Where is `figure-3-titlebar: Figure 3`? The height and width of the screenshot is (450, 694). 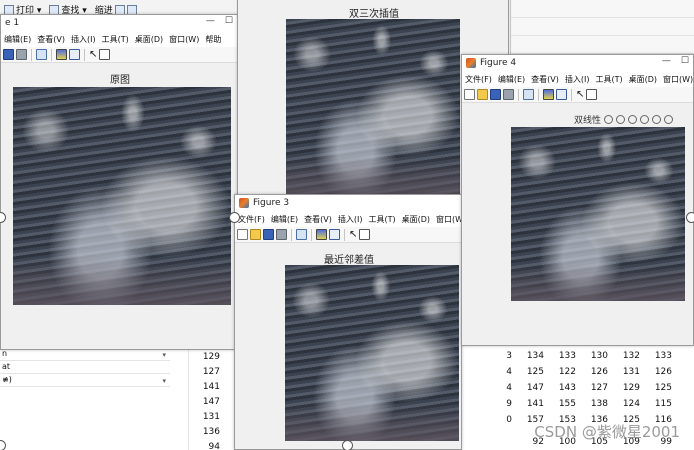 figure-3-titlebar: Figure 3 is located at coordinates (348, 203).